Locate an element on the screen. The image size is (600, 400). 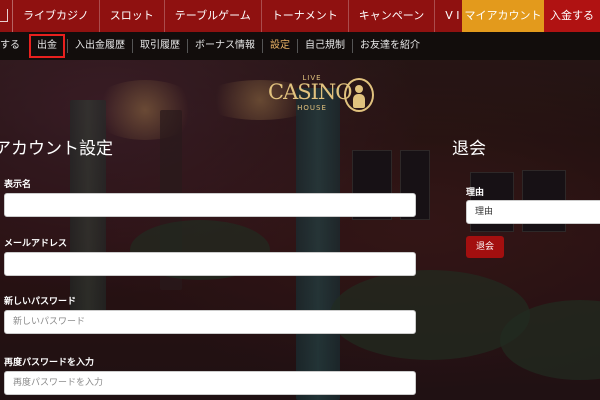
subnav-item-trade-history: 取引履歴 is located at coordinates (159, 46).